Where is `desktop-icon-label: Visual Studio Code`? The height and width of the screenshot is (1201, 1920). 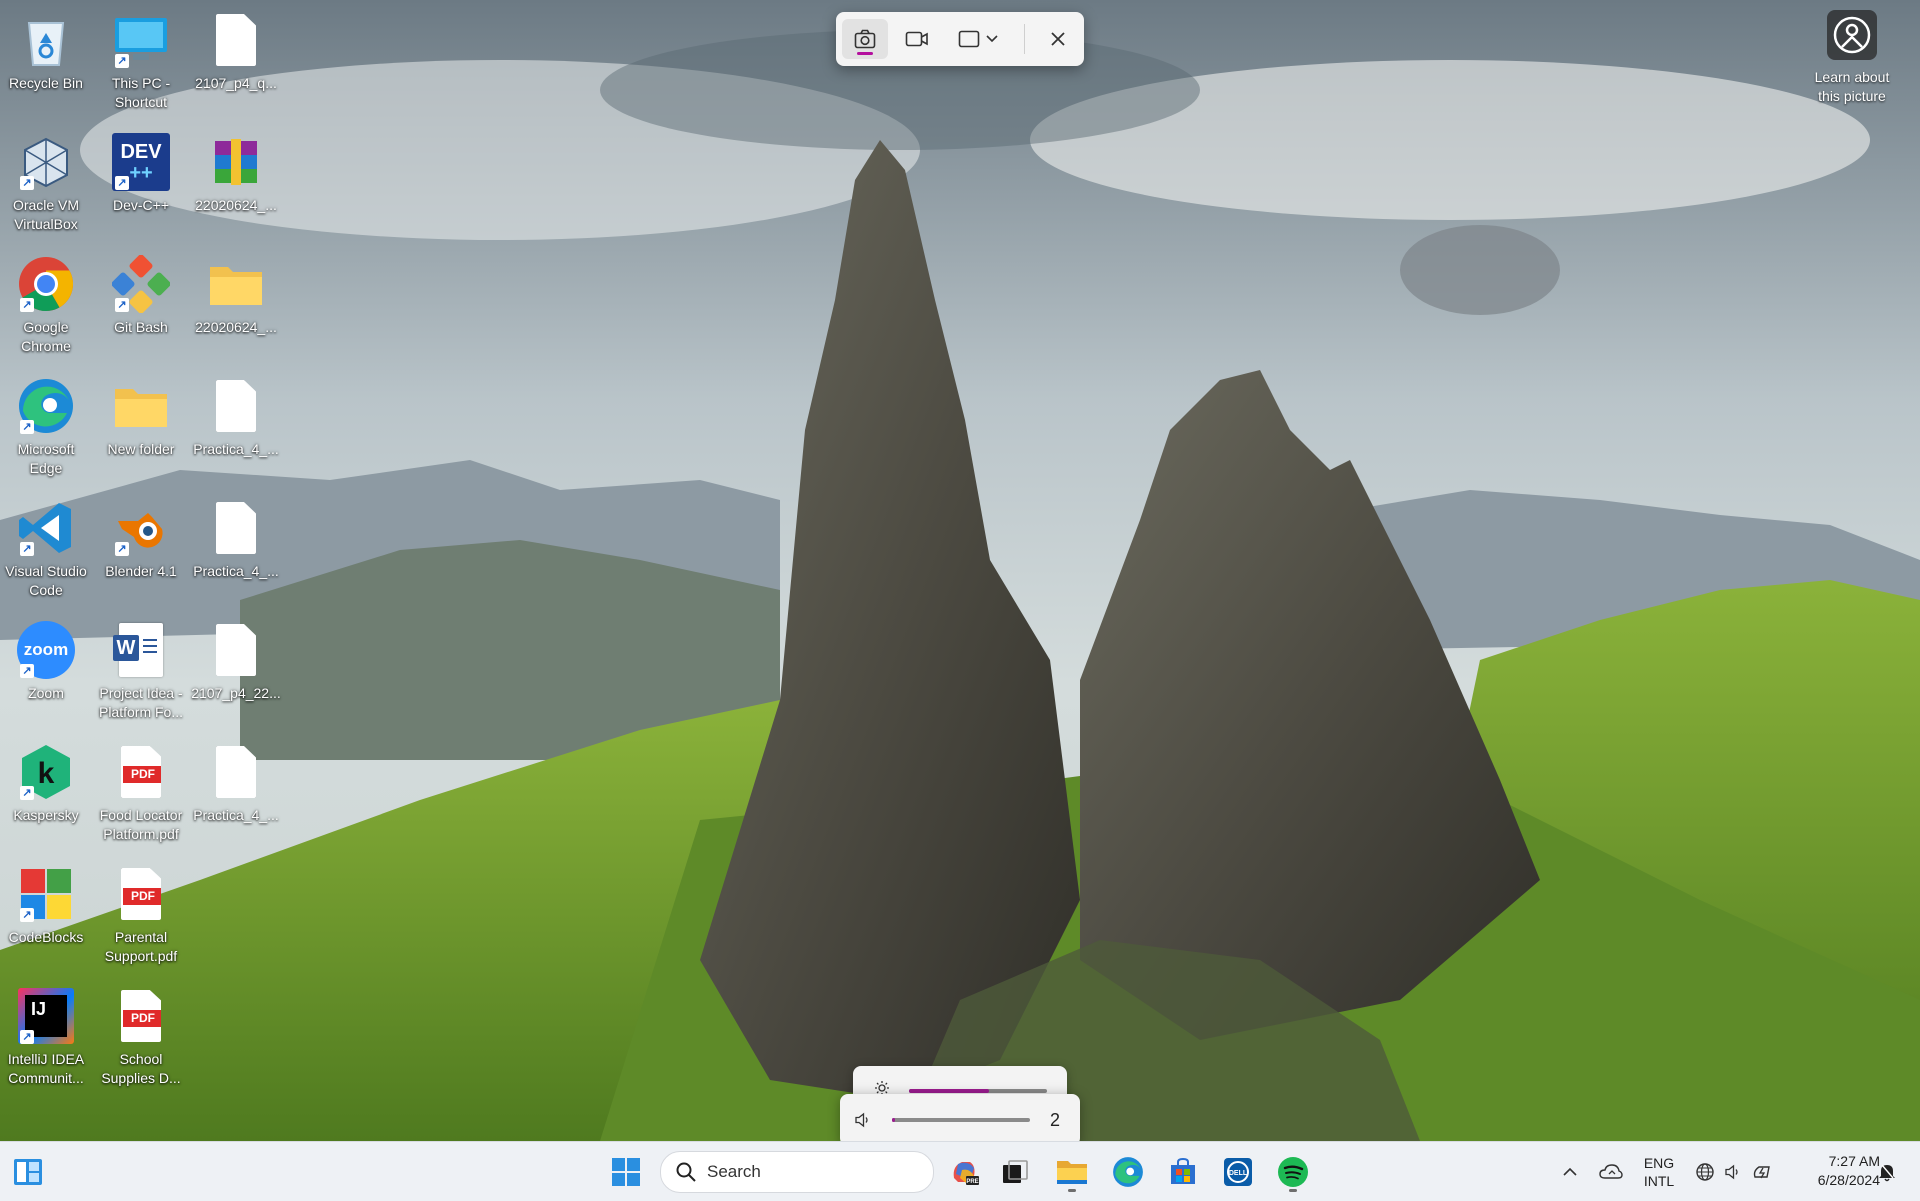 desktop-icon-label: Visual Studio Code is located at coordinates (46, 580).